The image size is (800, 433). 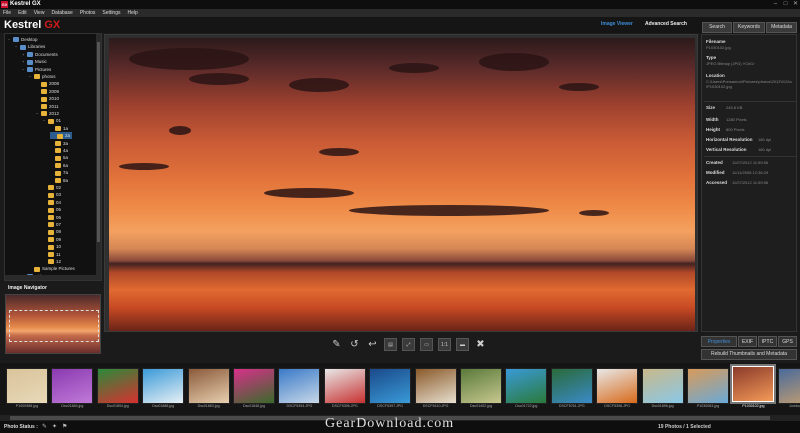 What do you see at coordinates (767, 341) in the screenshot?
I see `tab-iptc: IPTC` at bounding box center [767, 341].